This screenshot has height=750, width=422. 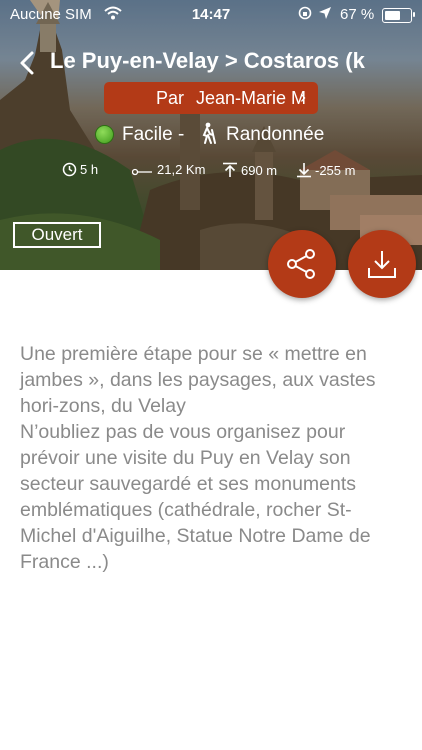 I want to click on ascent-value: 690 m, so click(x=259, y=170).